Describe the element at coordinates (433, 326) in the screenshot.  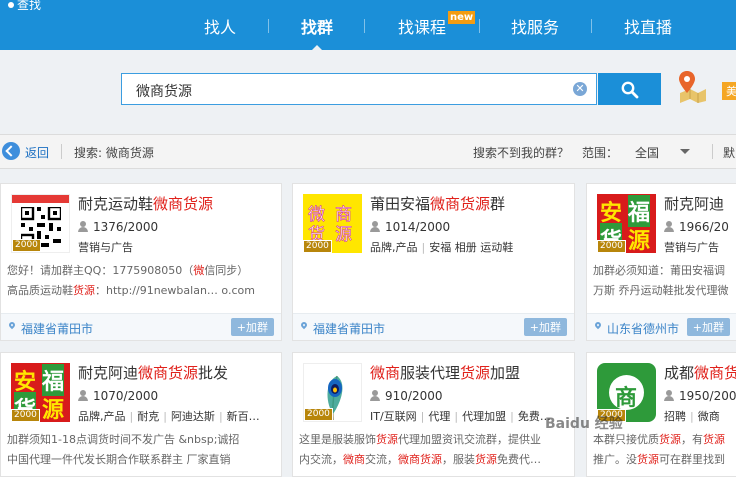
I see `card-footer: 福建省莆田市 +加群` at that location.